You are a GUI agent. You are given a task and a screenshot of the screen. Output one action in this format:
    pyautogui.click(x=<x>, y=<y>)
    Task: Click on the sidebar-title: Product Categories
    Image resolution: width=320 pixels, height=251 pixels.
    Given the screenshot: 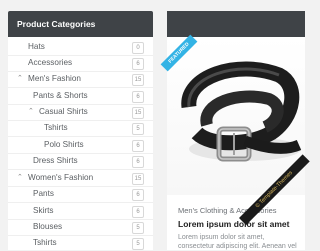 What is the action you would take?
    pyautogui.click(x=80, y=24)
    